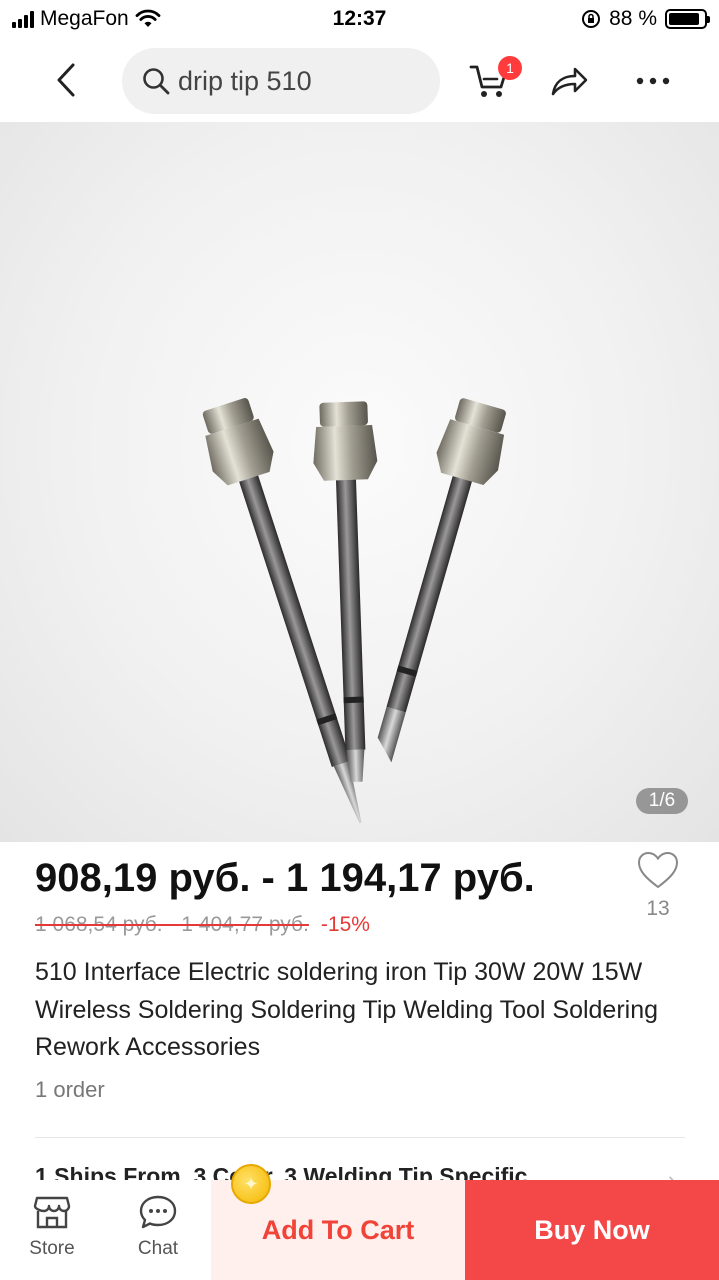 This screenshot has width=719, height=1280. Describe the element at coordinates (172, 924) in the screenshot. I see `old-price: 1 068,54 руб. - 1 404,77 руб.` at that location.